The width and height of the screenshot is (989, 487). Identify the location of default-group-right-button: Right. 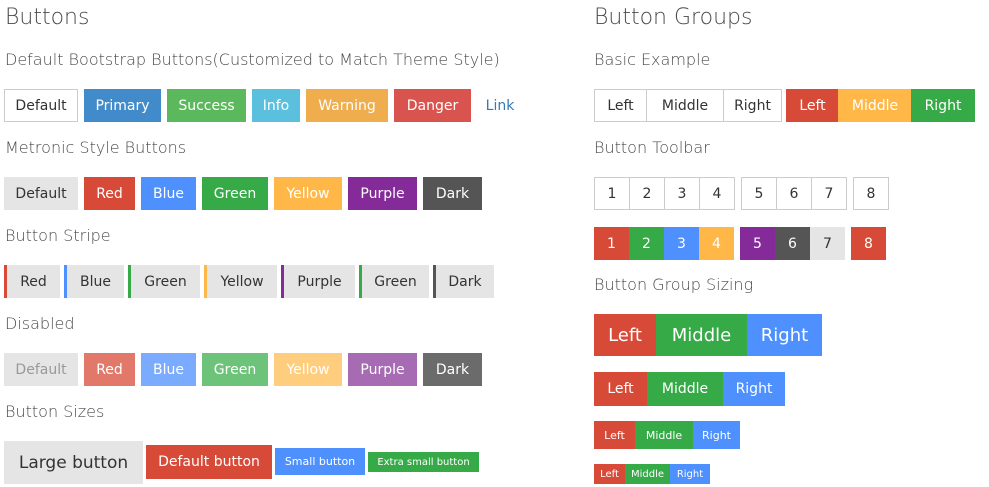
(754, 389).